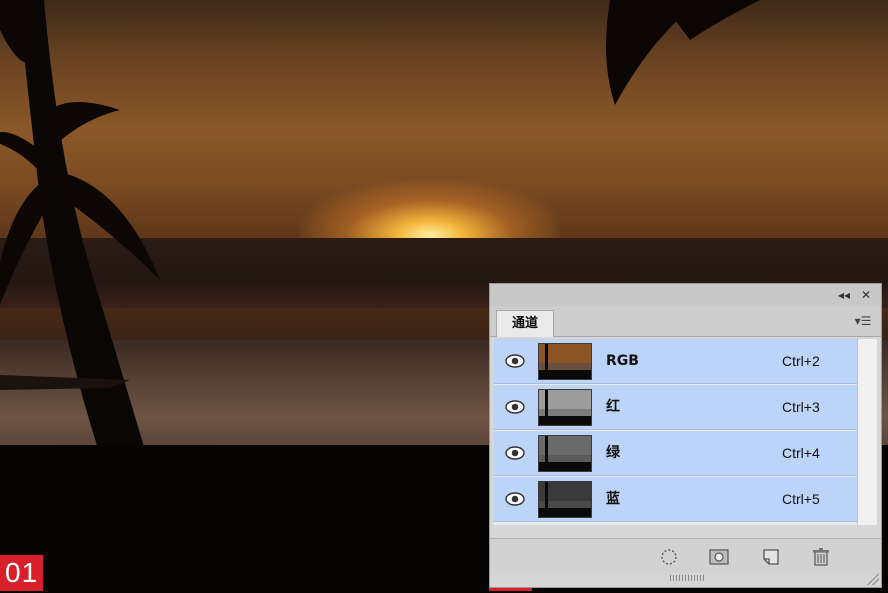  I want to click on channel-name: 绿, so click(613, 453).